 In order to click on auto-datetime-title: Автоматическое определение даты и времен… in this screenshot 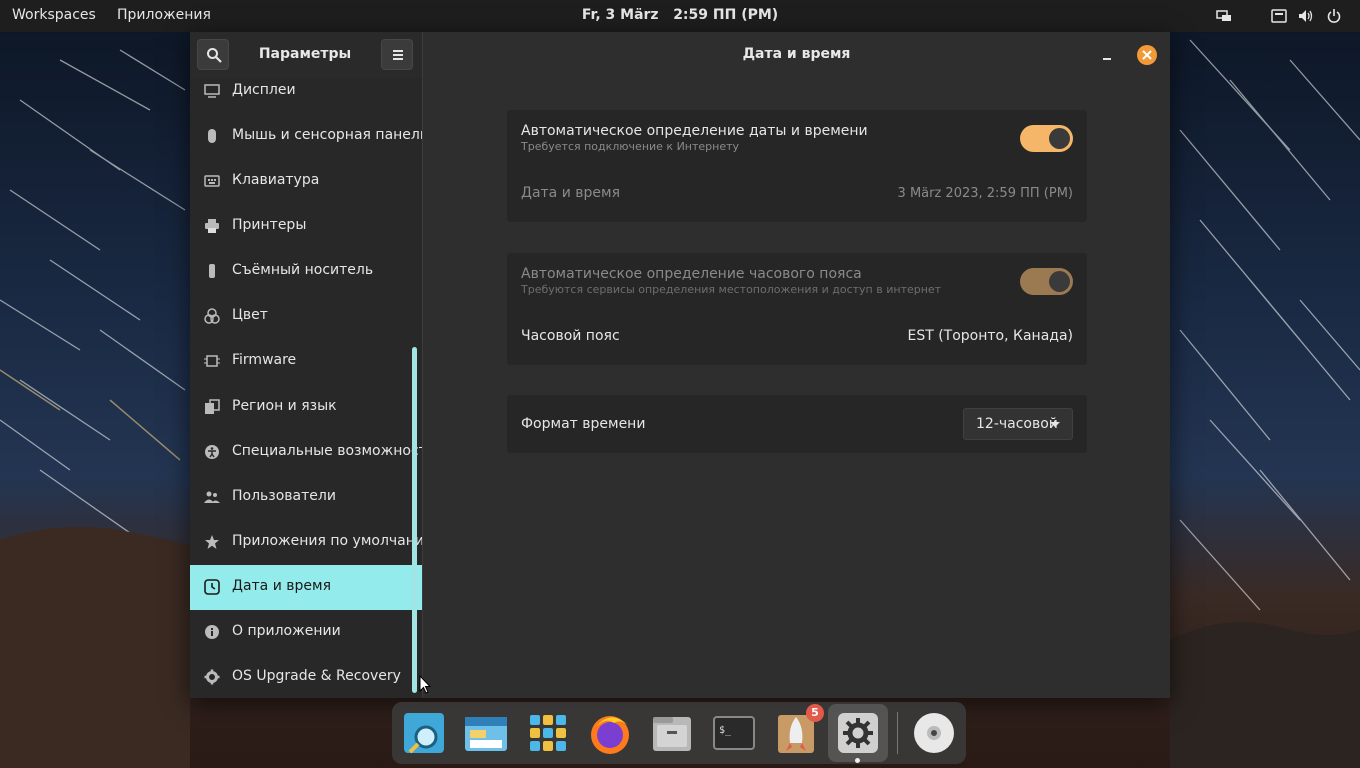, I will do `click(694, 131)`.